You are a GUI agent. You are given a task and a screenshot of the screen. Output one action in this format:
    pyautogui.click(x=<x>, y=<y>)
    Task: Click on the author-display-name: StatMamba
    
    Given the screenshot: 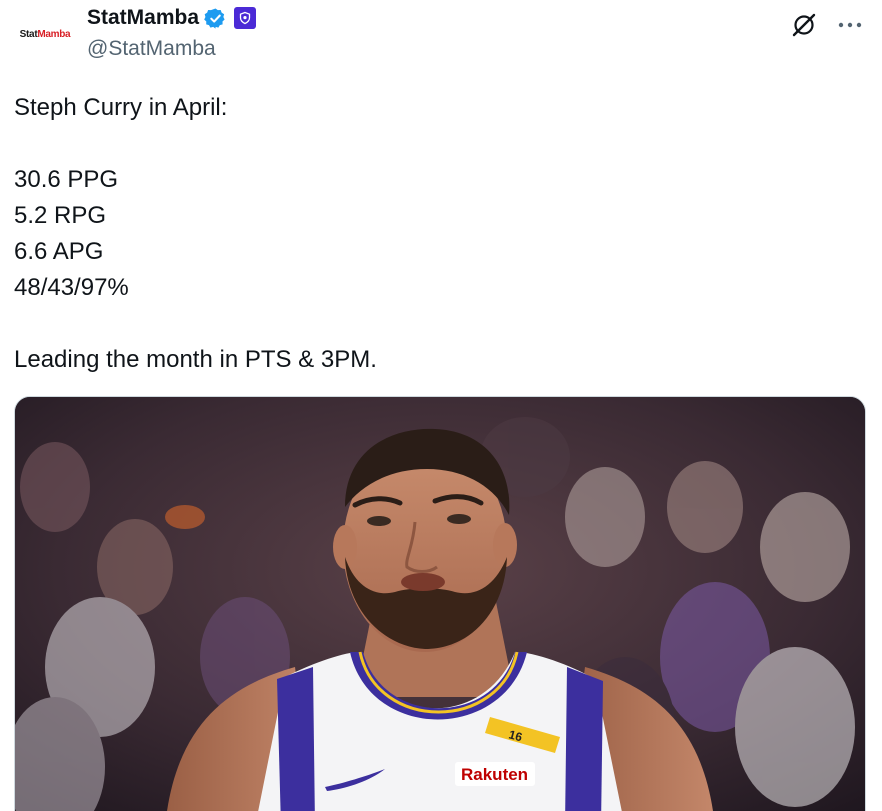 What is the action you would take?
    pyautogui.click(x=143, y=18)
    